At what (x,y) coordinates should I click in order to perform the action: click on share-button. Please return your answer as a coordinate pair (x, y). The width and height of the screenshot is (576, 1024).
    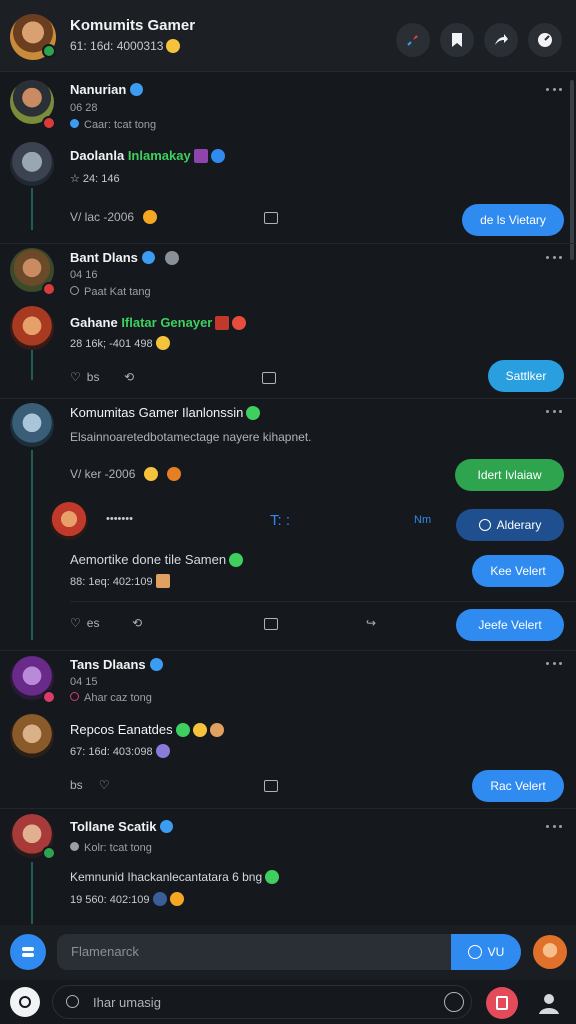
    Looking at the image, I should click on (501, 40).